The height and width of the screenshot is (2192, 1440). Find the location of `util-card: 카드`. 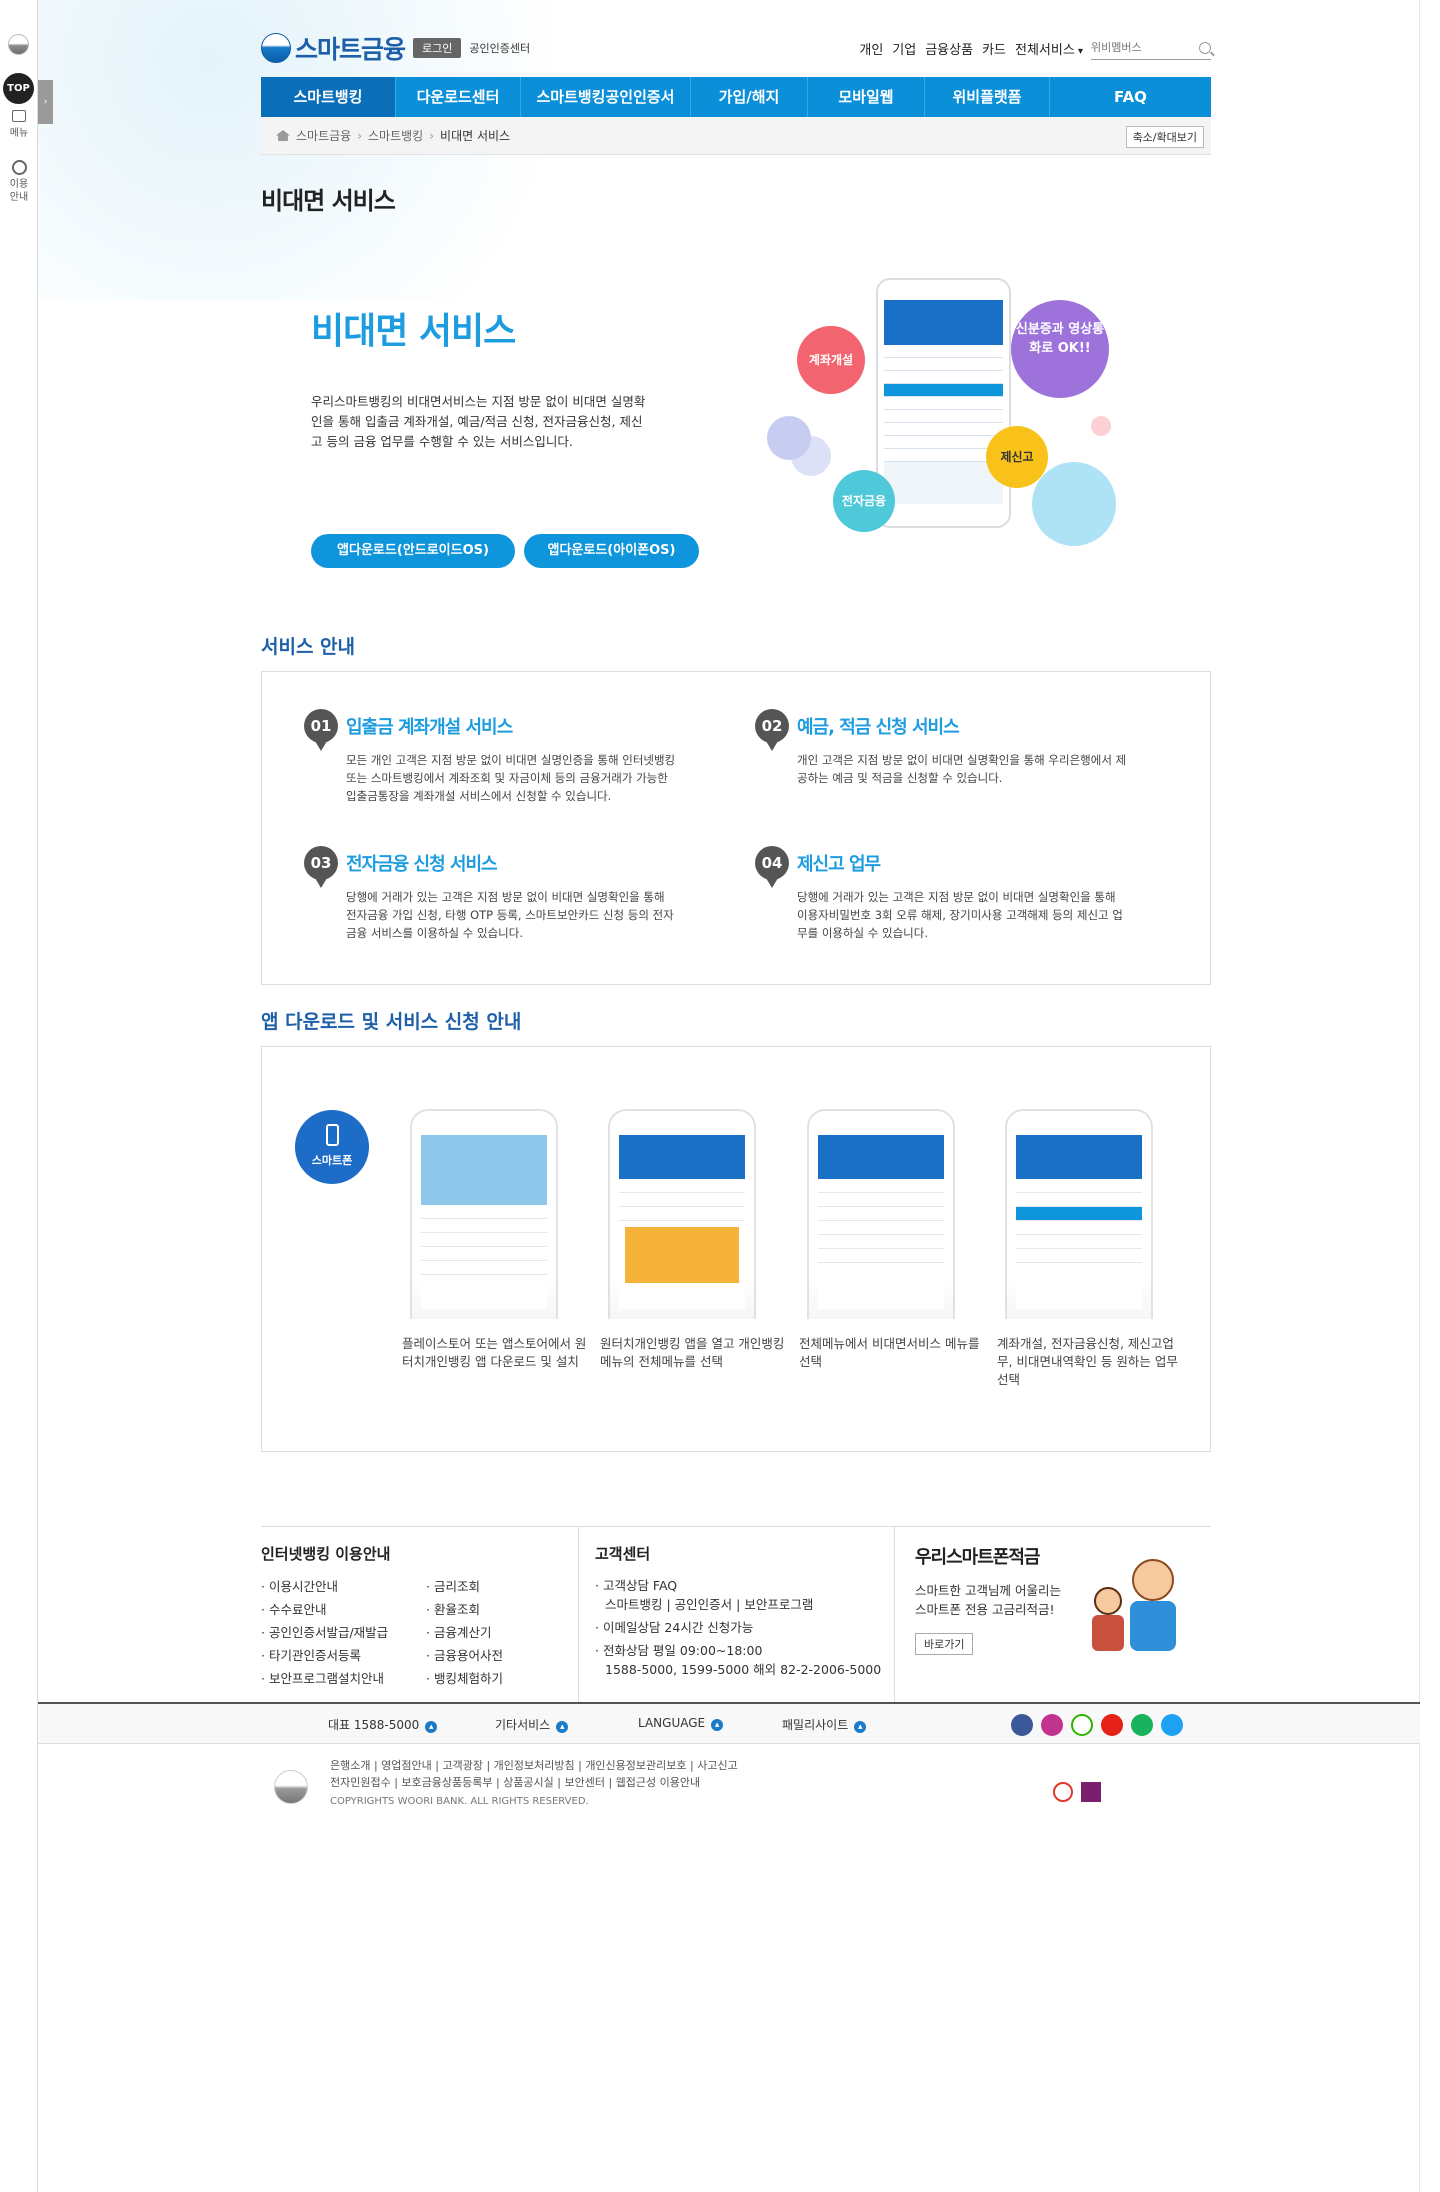

util-card: 카드 is located at coordinates (994, 48).